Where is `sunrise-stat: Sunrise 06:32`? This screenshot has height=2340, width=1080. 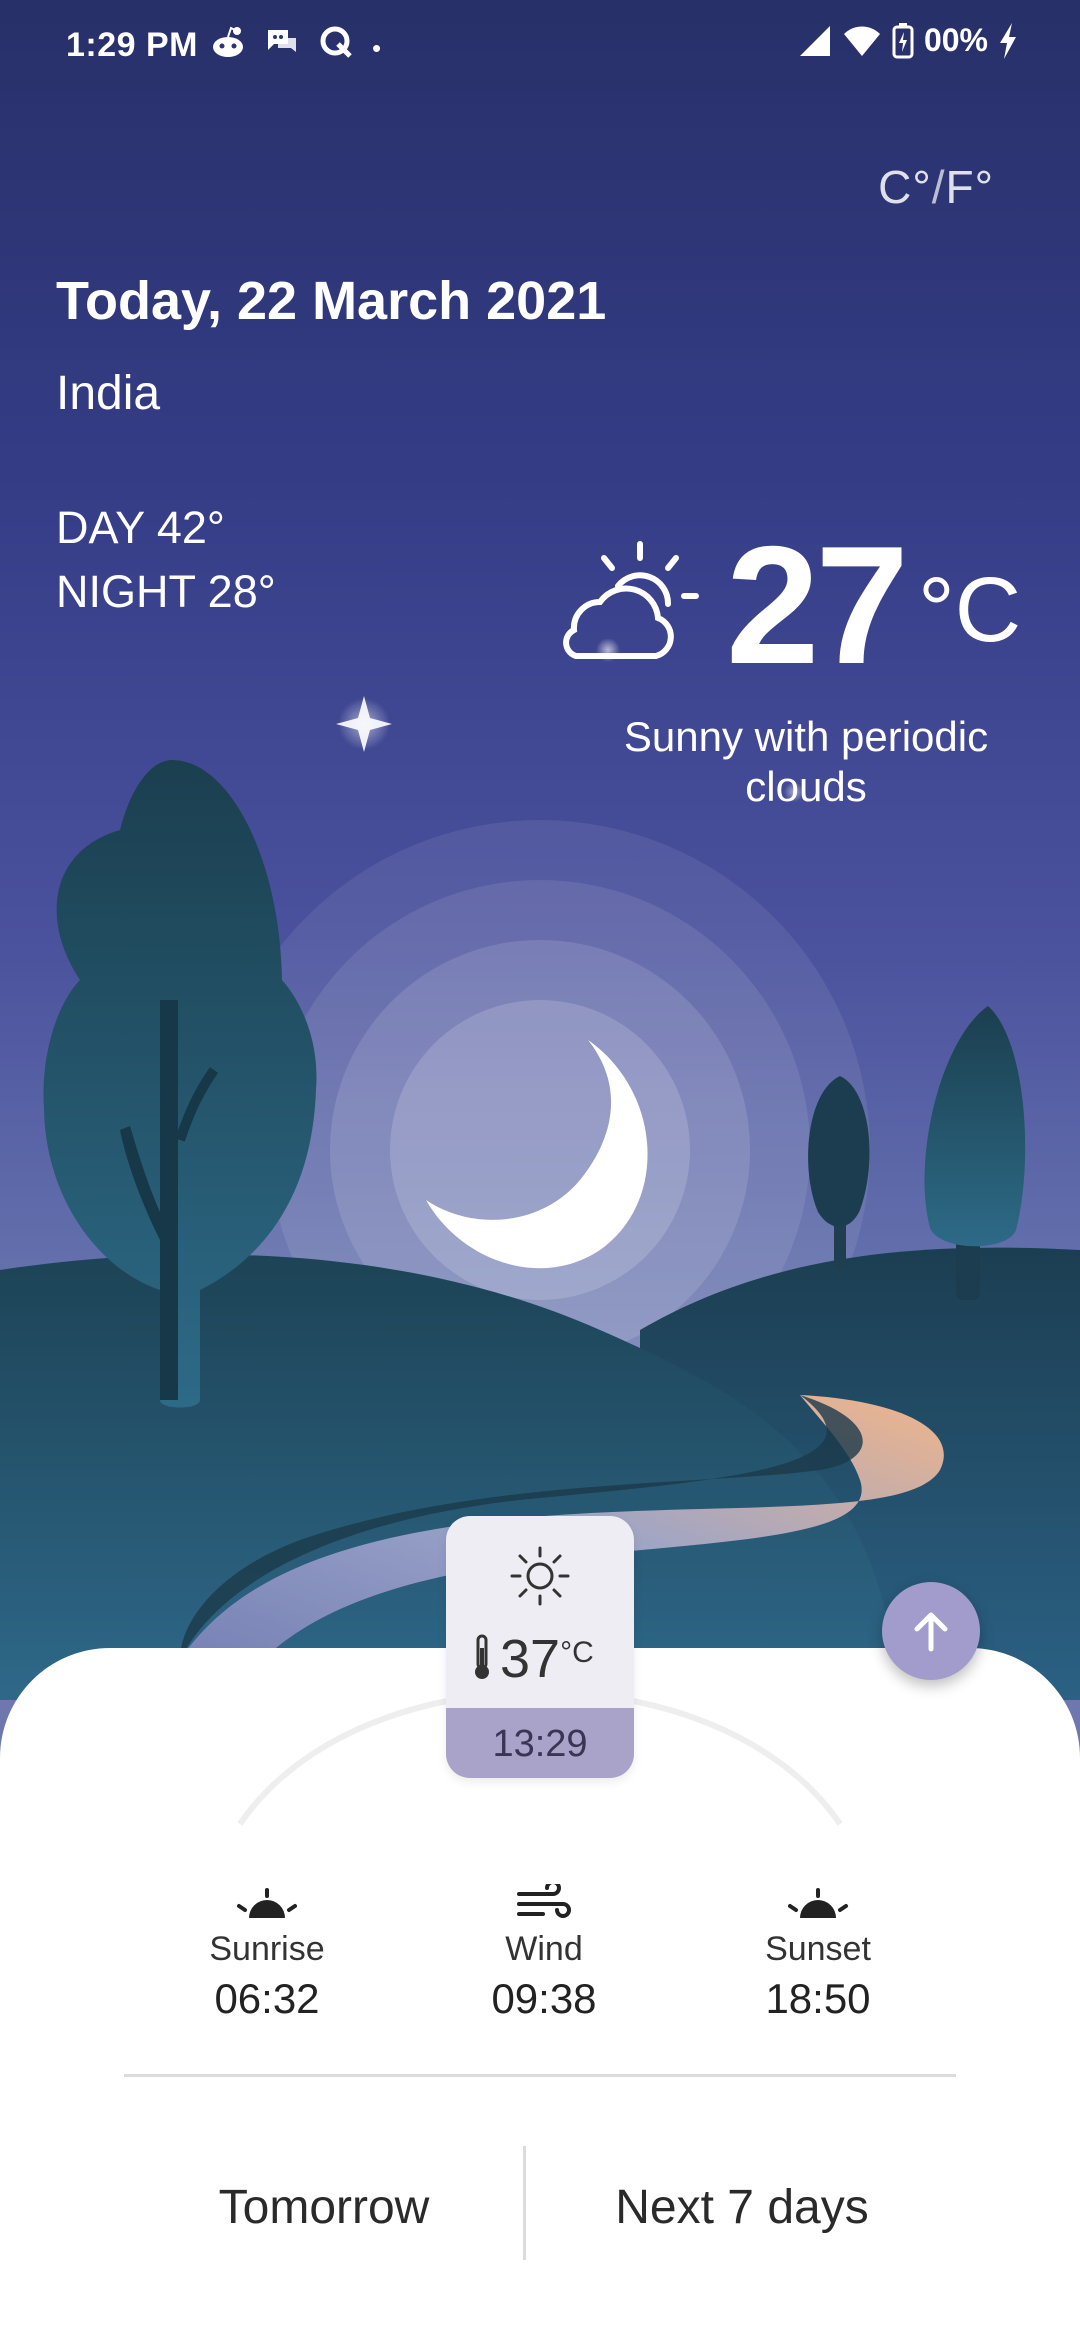 sunrise-stat: Sunrise 06:32 is located at coordinates (267, 1951).